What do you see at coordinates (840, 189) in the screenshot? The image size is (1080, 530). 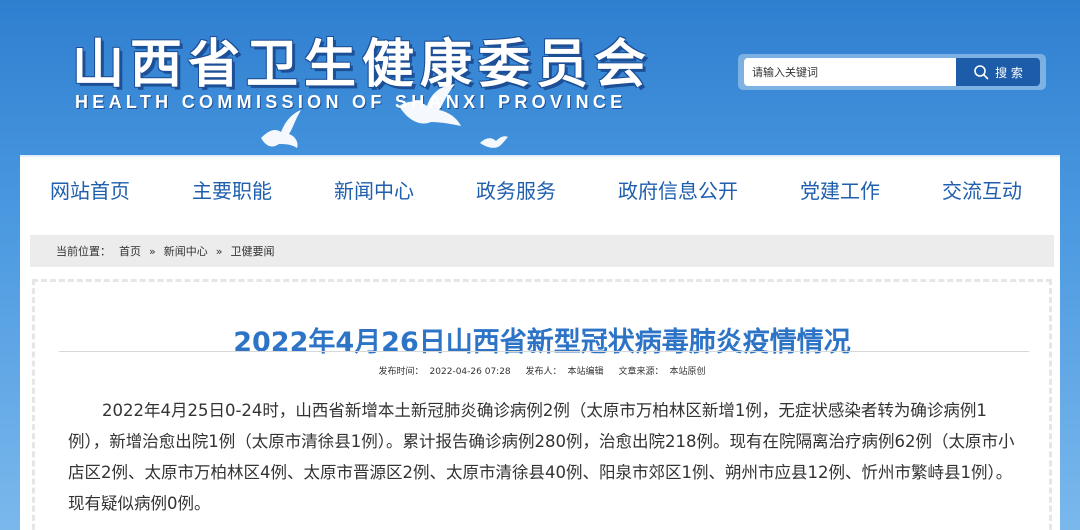 I see `nav-item-party: 党建工作` at bounding box center [840, 189].